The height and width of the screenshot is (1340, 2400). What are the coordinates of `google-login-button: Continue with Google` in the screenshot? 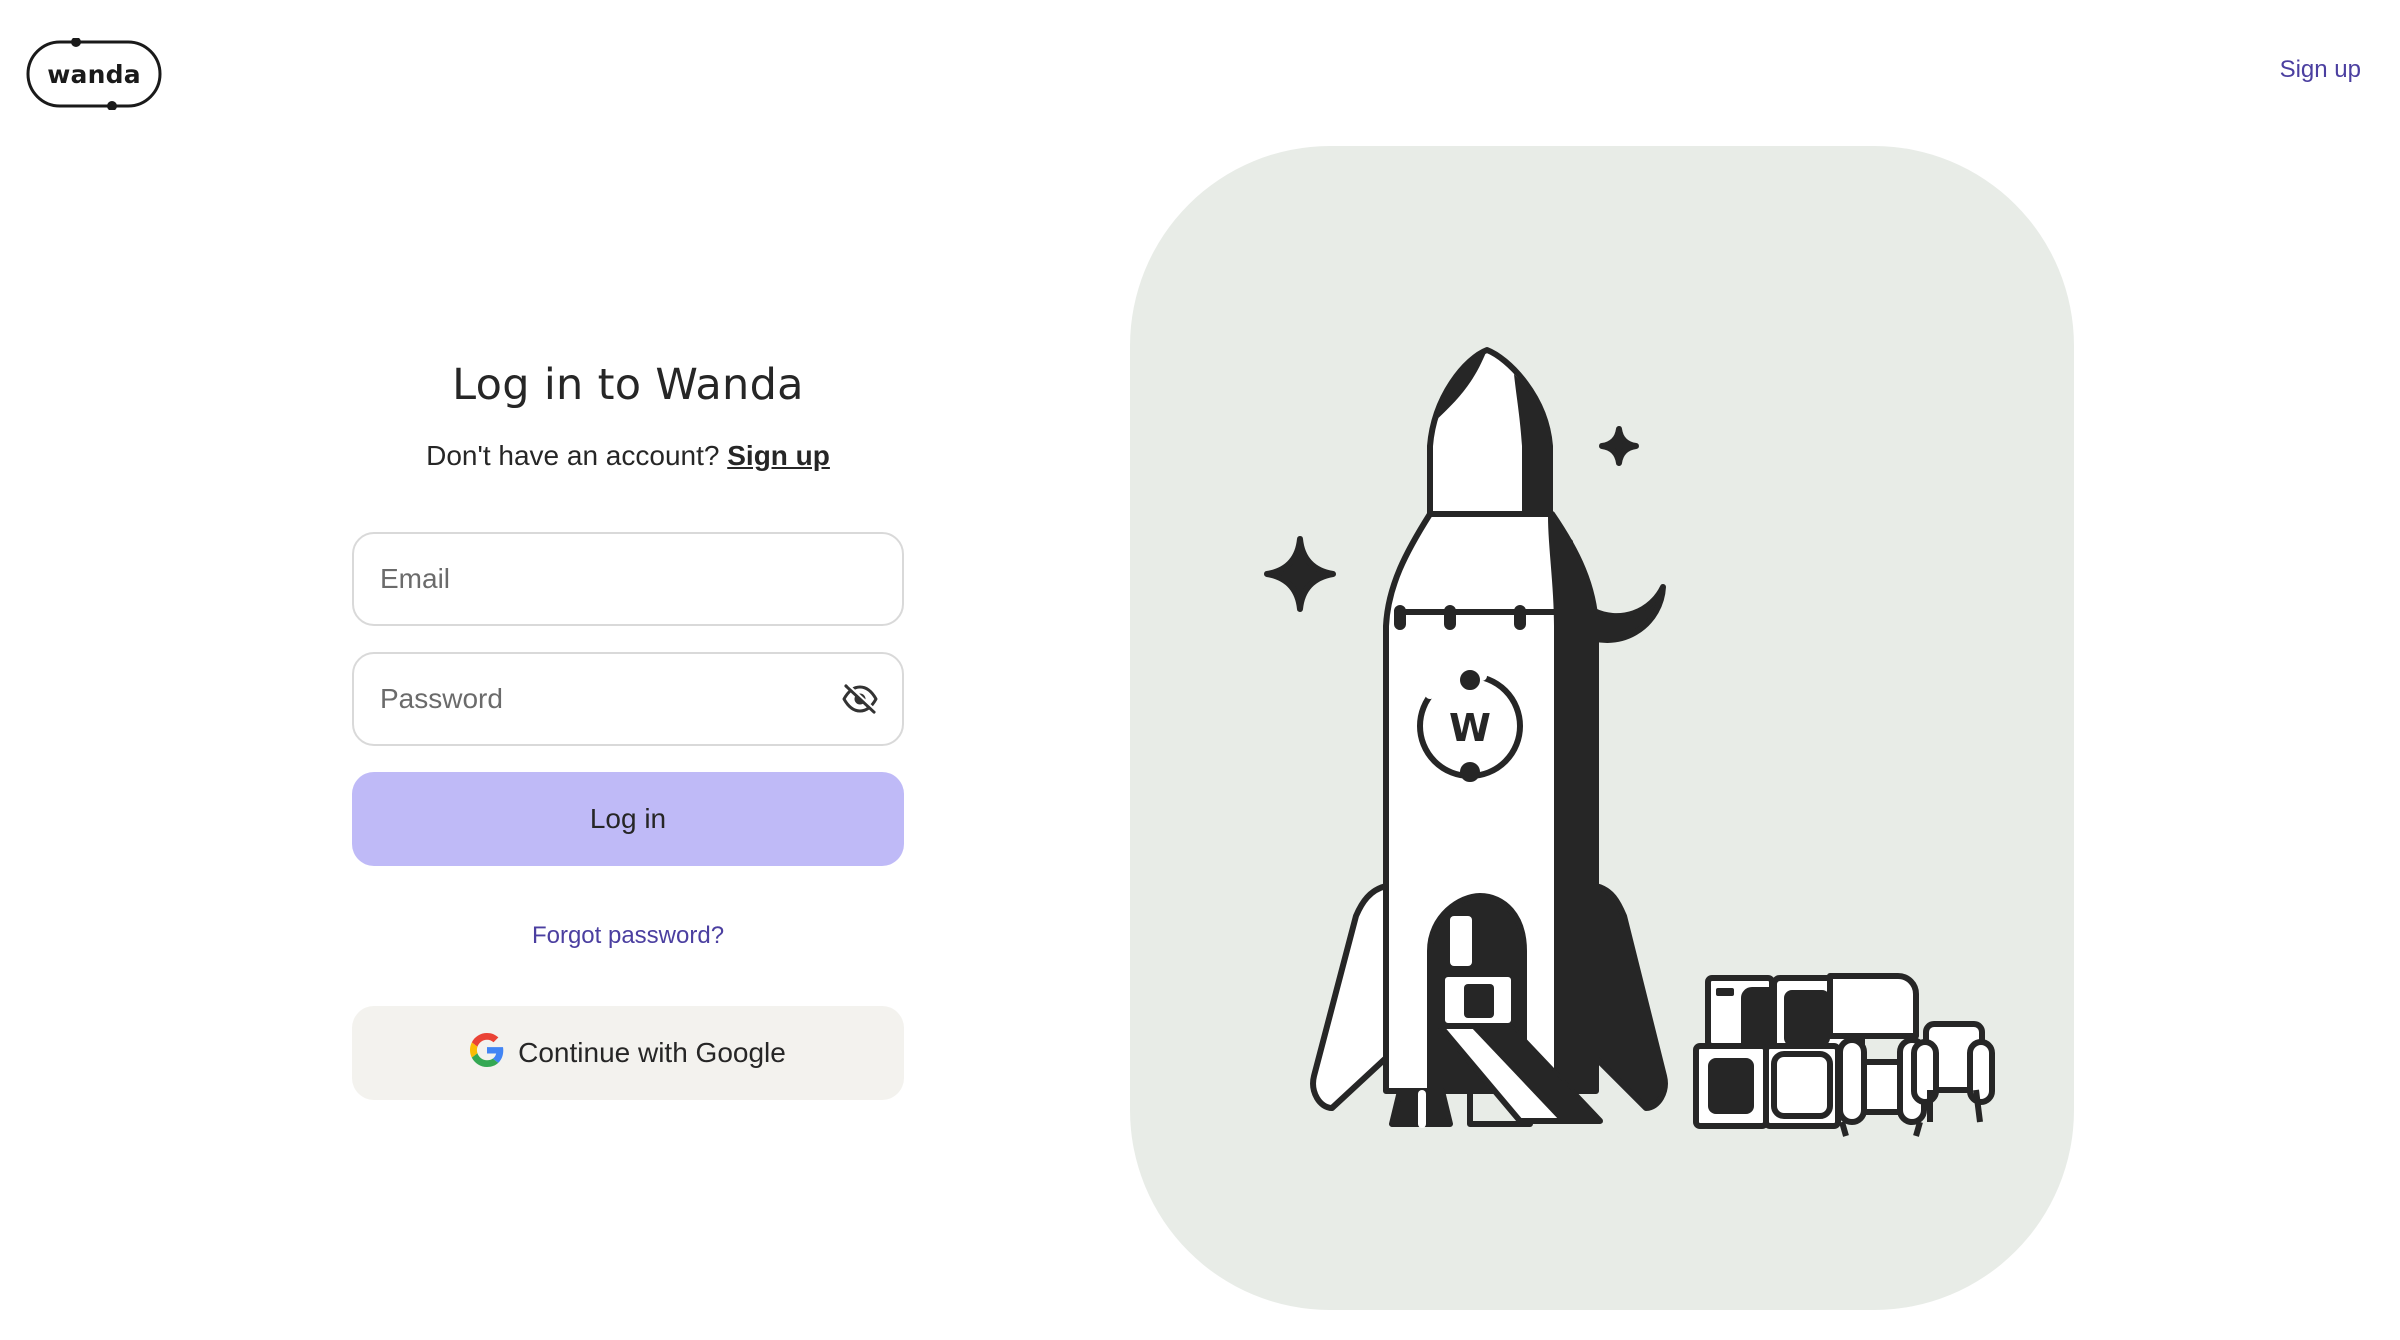 It's located at (628, 1053).